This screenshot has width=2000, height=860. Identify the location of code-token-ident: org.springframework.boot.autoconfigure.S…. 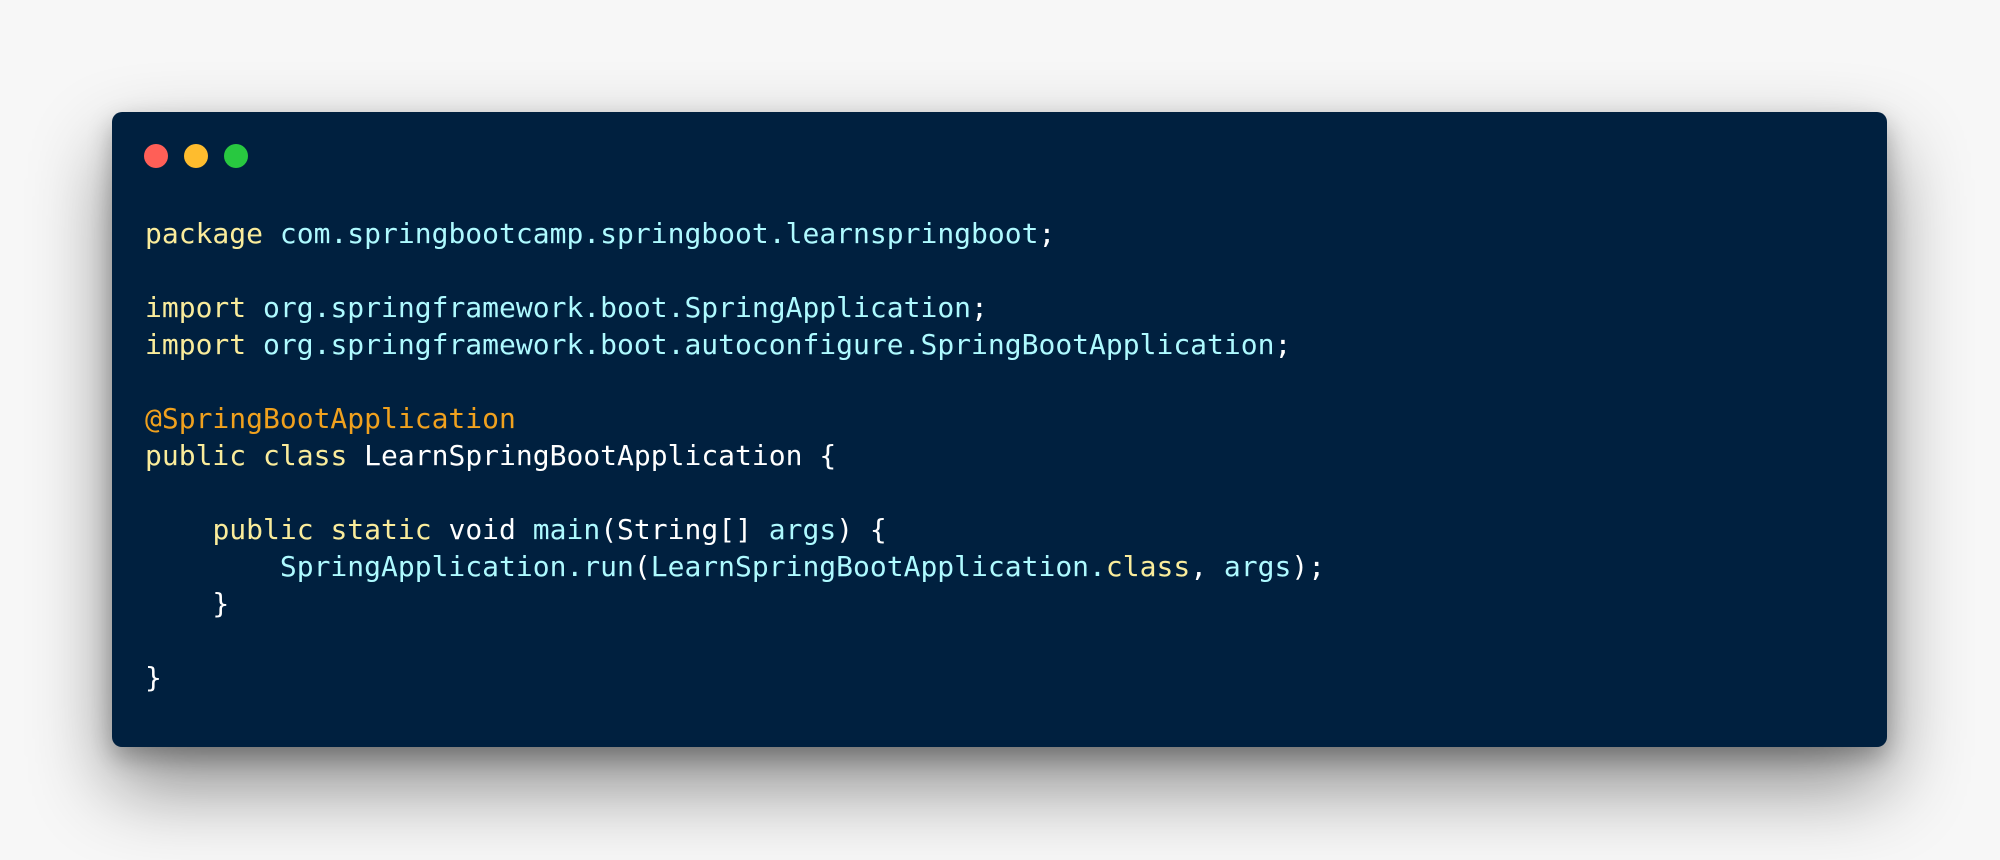
(769, 344).